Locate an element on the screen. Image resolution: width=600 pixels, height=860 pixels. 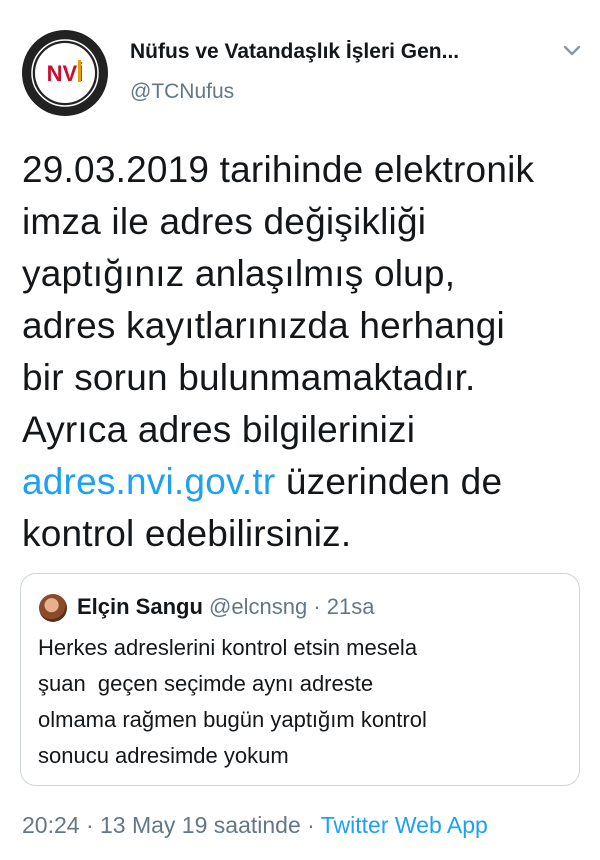
tweet-line: 29.03.2019 tarihinde elektronik is located at coordinates (278, 169).